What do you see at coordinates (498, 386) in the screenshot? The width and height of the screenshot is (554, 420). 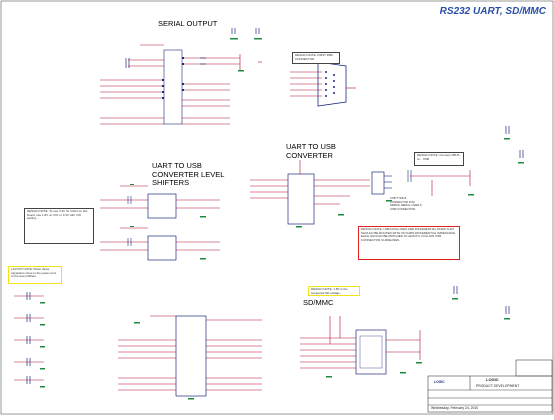 I see `title-block-department: PRODUCT DEVELOPMENT` at bounding box center [498, 386].